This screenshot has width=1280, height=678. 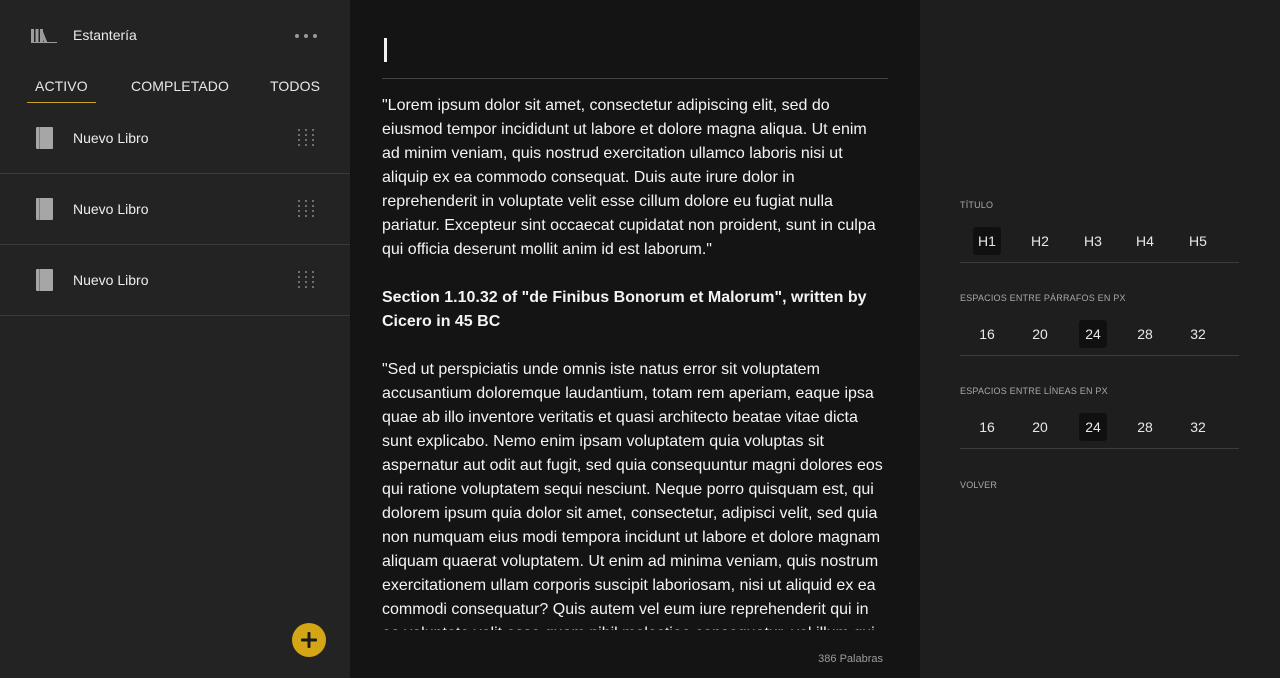 What do you see at coordinates (306, 36) in the screenshot?
I see `more-options-button` at bounding box center [306, 36].